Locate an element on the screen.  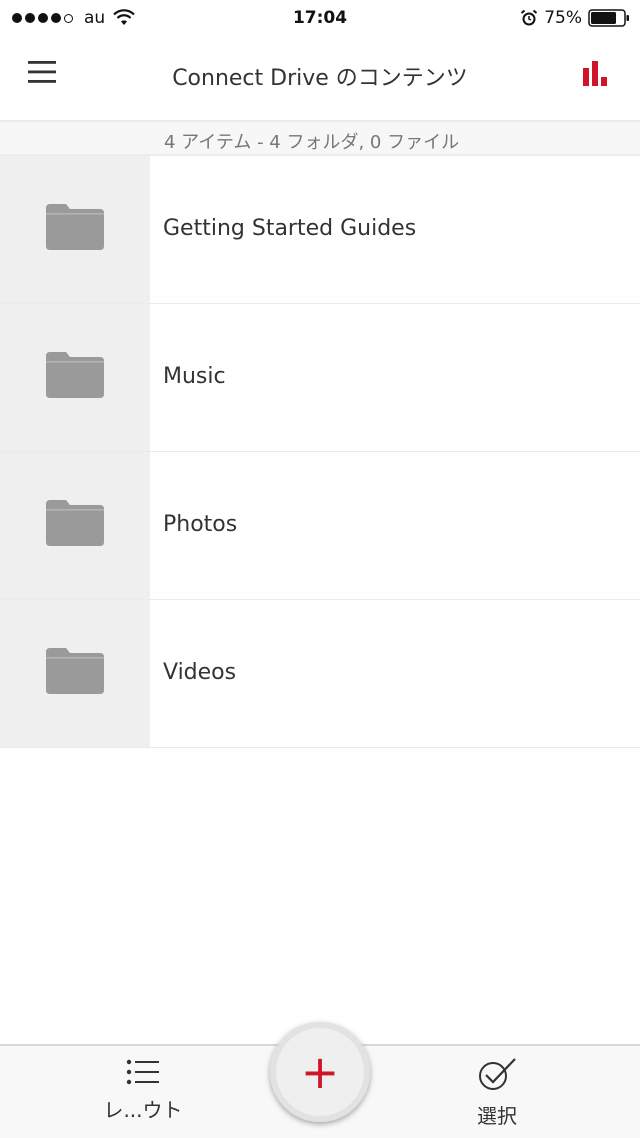
battery-icon is located at coordinates (608, 18).